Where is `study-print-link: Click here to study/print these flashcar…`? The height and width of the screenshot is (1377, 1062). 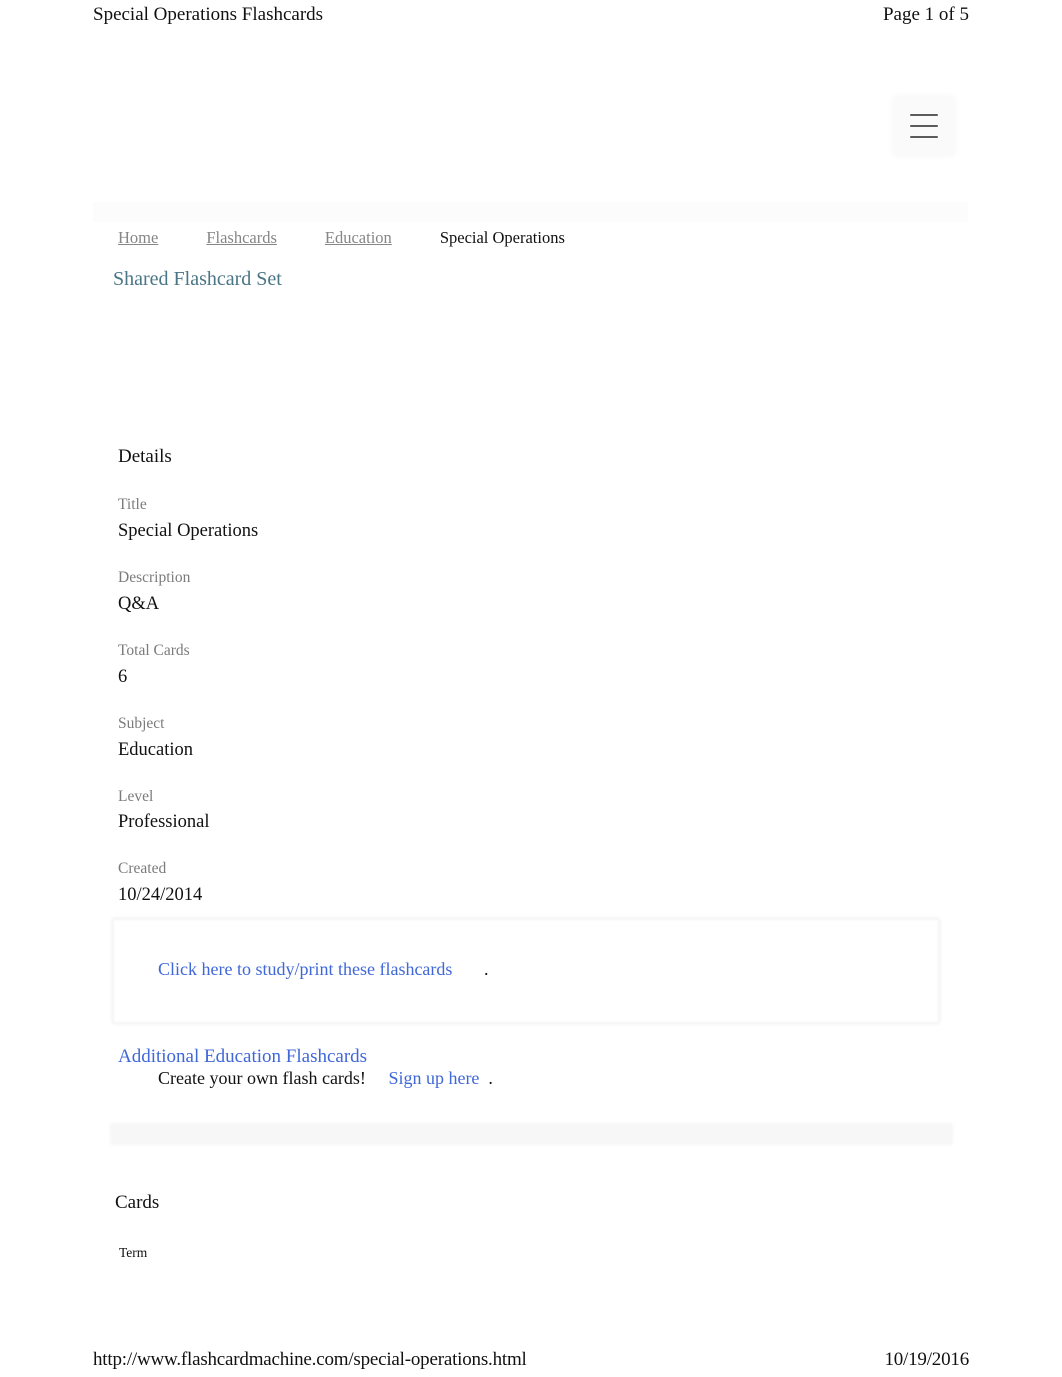
study-print-link: Click here to study/print these flashcar… is located at coordinates (305, 969).